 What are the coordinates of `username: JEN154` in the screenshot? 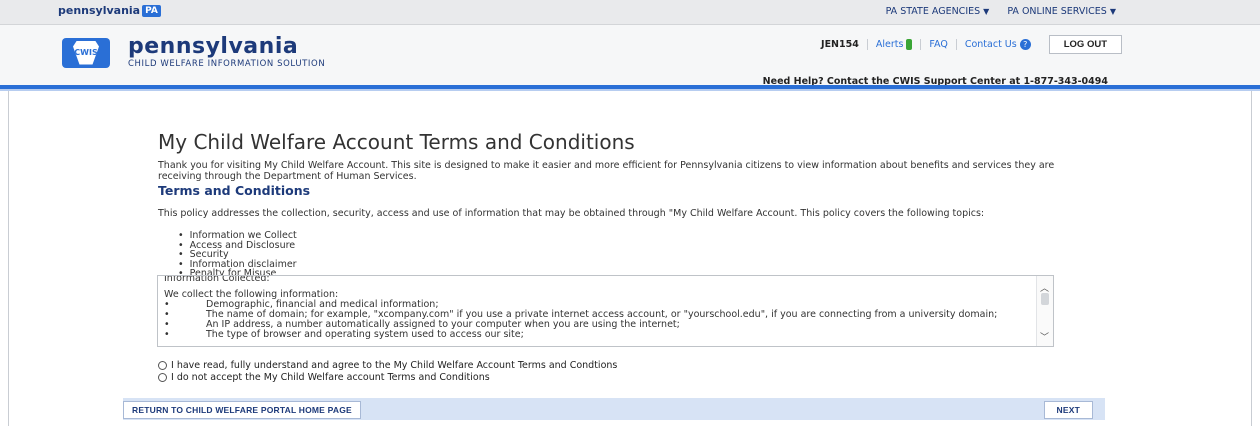 It's located at (840, 44).